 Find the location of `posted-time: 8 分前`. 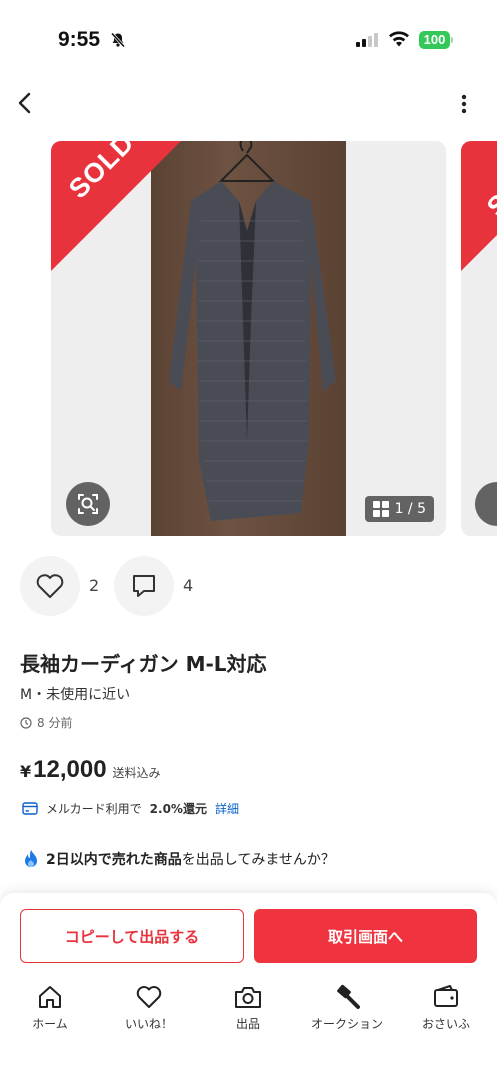

posted-time: 8 分前 is located at coordinates (46, 722).